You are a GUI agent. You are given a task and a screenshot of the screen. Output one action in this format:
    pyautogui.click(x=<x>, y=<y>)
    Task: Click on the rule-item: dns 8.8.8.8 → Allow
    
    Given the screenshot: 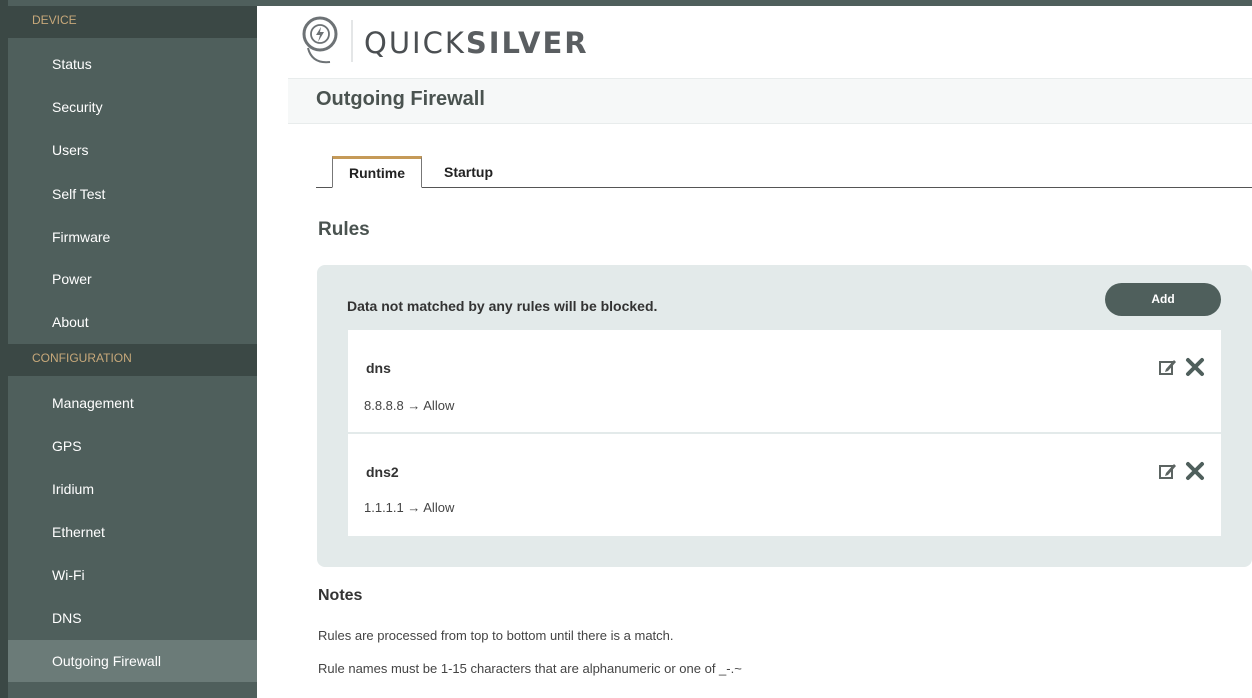 What is the action you would take?
    pyautogui.click(x=784, y=381)
    